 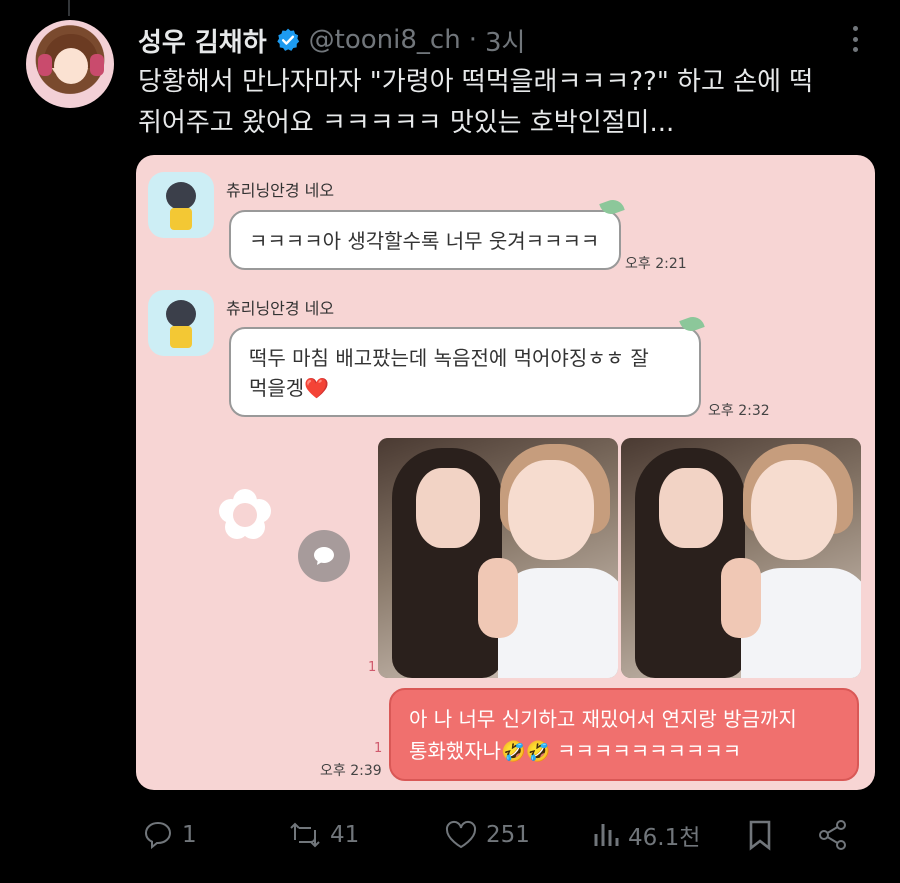 I want to click on chat-message-text: 아 나 너무 신기하고 재밌어서 연지랑 방금까지, so click(x=603, y=719).